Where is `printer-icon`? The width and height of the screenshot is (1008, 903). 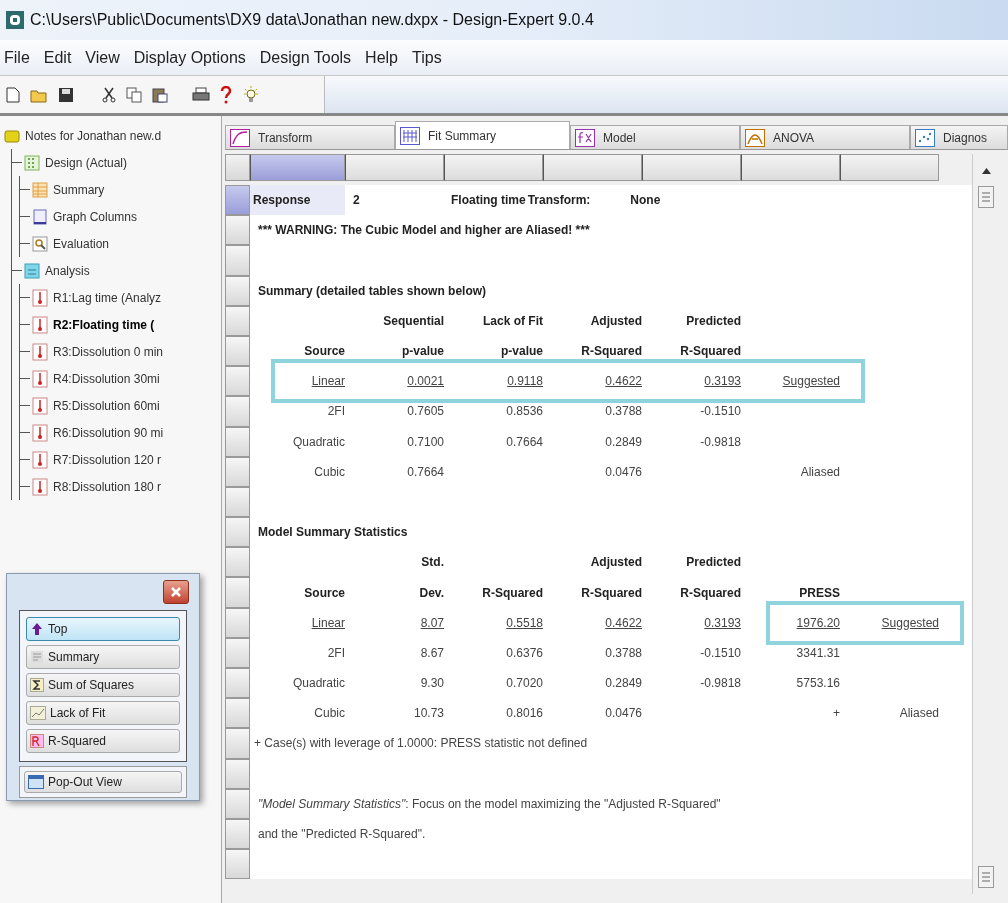
printer-icon is located at coordinates (201, 94).